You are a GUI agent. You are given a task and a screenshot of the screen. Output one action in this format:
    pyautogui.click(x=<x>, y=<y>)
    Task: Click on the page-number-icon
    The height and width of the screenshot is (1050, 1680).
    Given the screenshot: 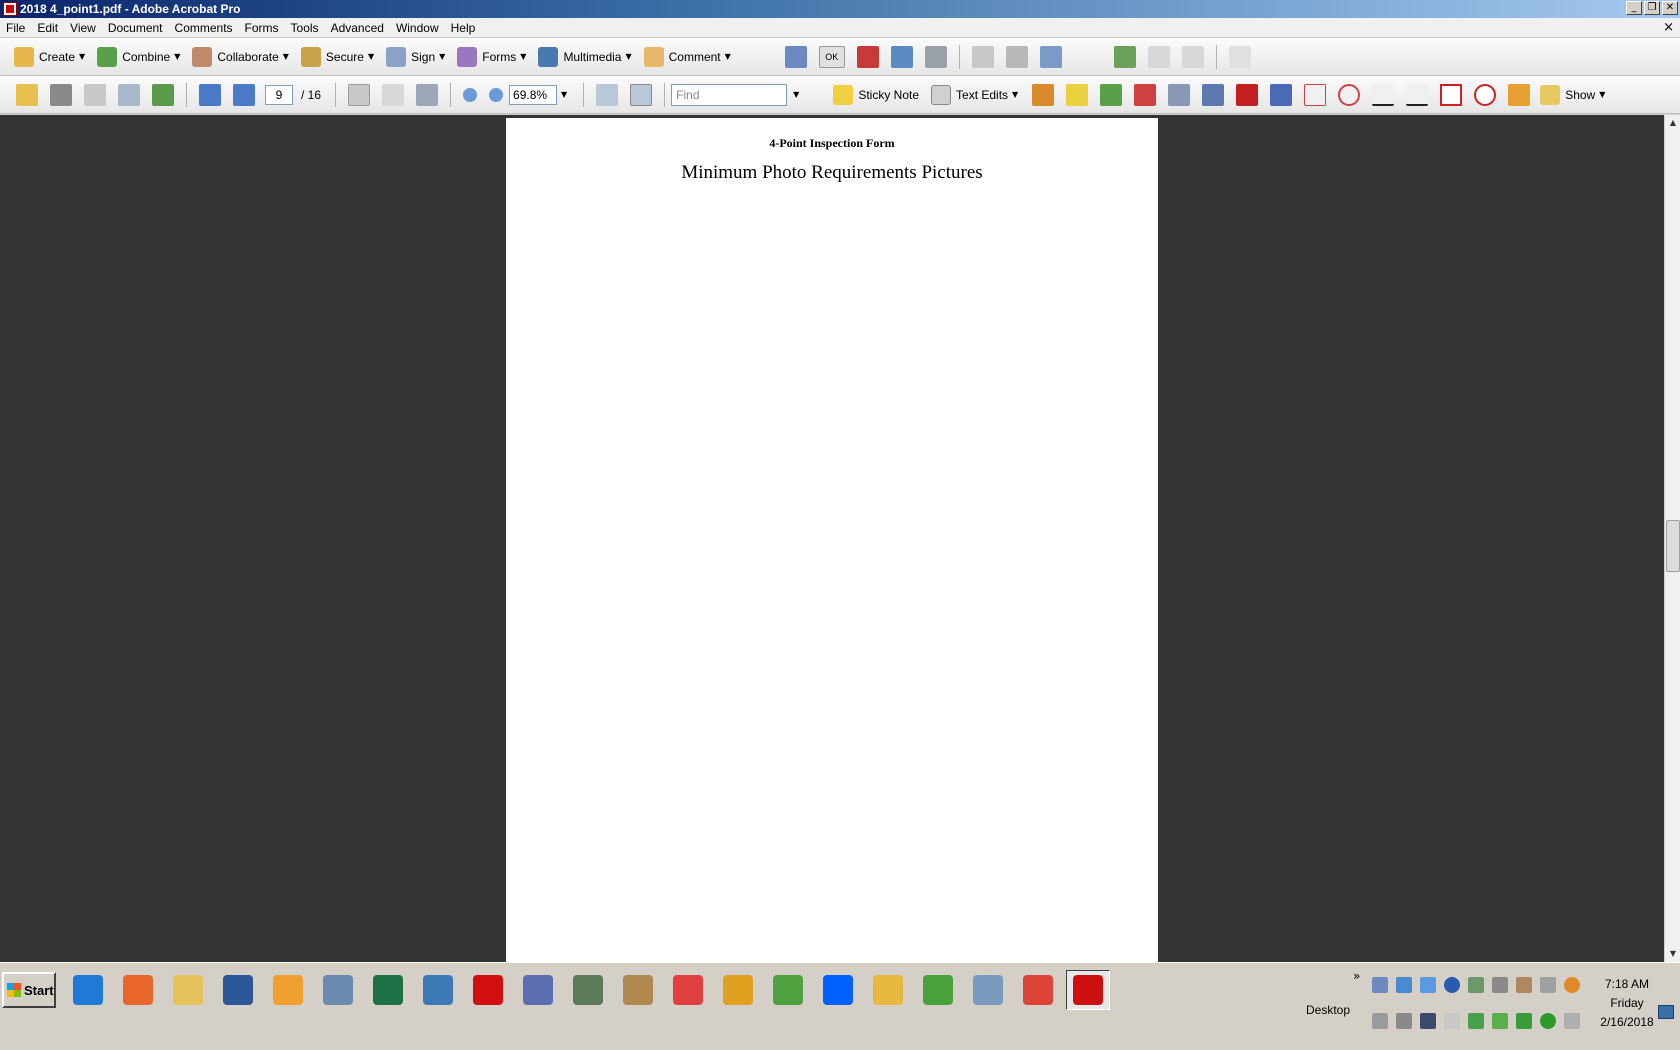 What is the action you would take?
    pyautogui.click(x=1016, y=56)
    